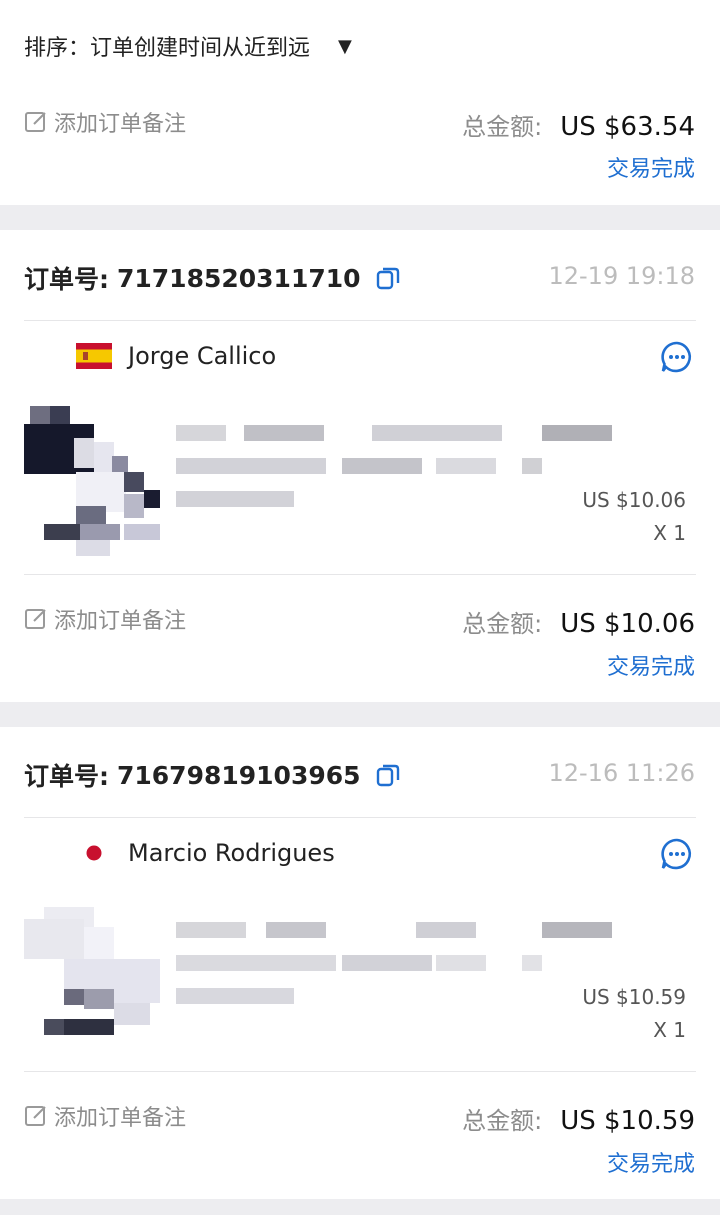  Describe the element at coordinates (231, 853) in the screenshot. I see `seller-name: Marcio Rodrigues` at that location.